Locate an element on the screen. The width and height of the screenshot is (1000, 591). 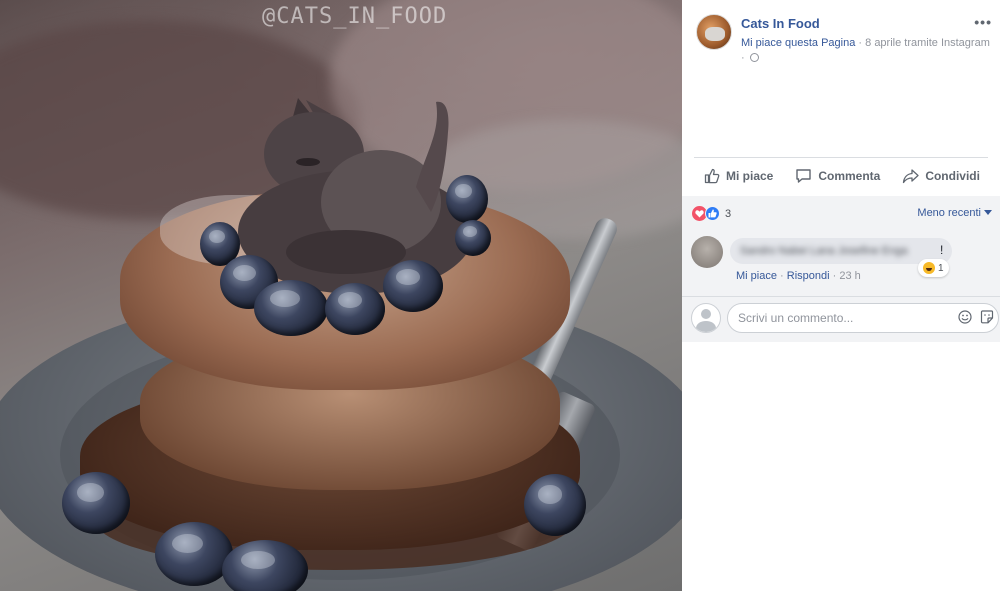
comment-reaction-count: 1 is located at coordinates (941, 268).